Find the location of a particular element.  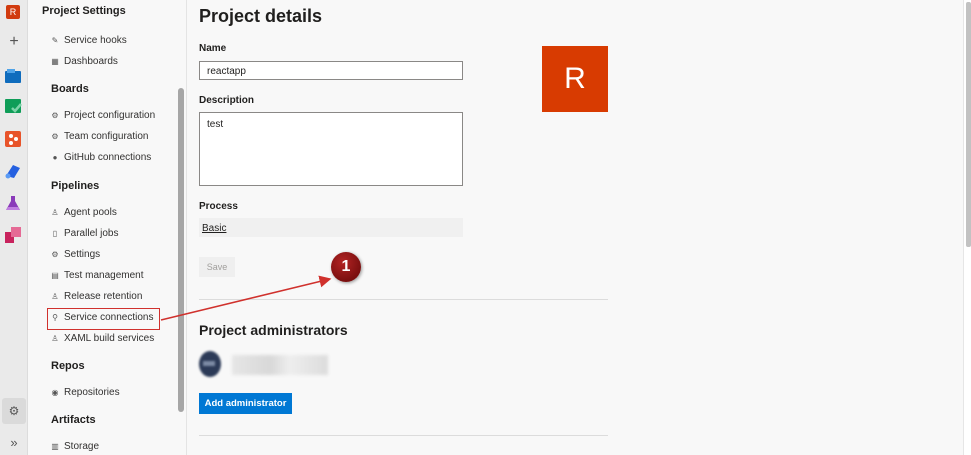

admin-name-redacted is located at coordinates (280, 365).